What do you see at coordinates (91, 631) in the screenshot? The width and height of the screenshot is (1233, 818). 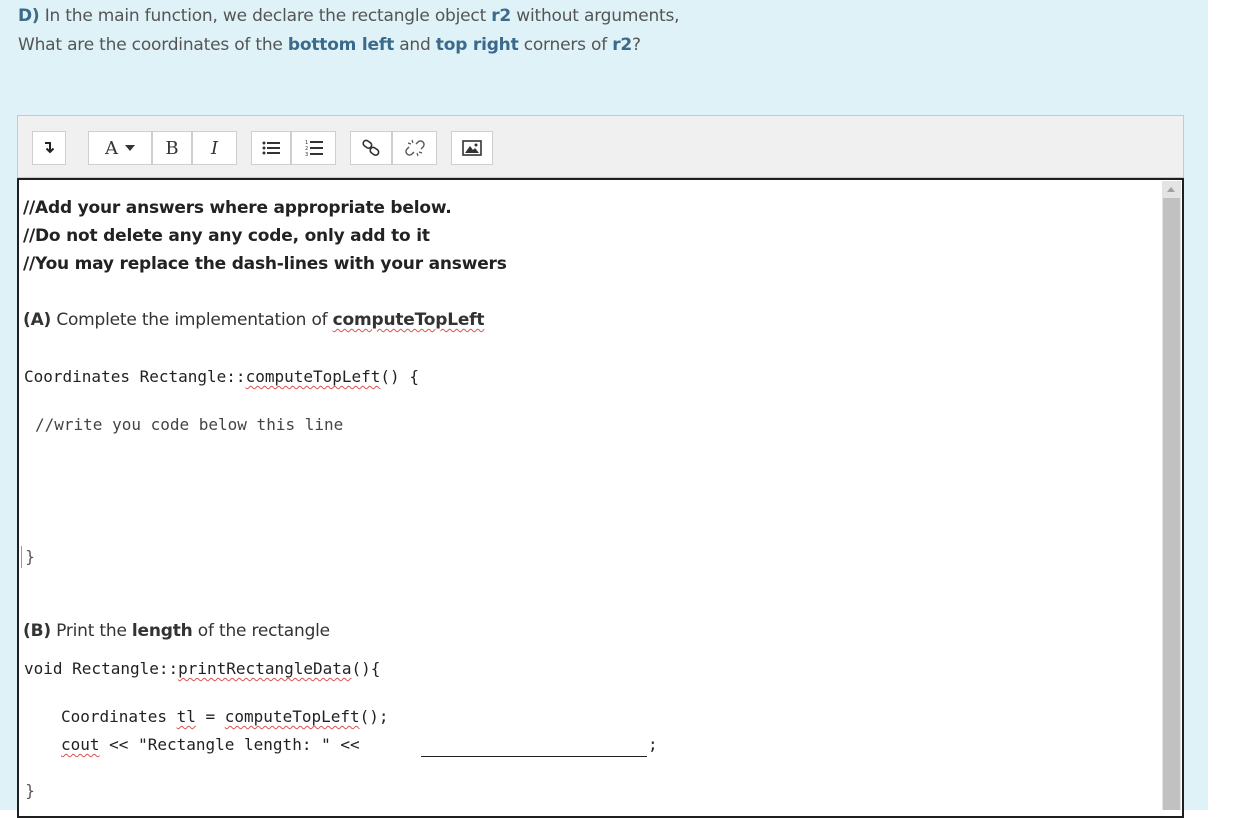 I see `part-b-text: Print the` at bounding box center [91, 631].